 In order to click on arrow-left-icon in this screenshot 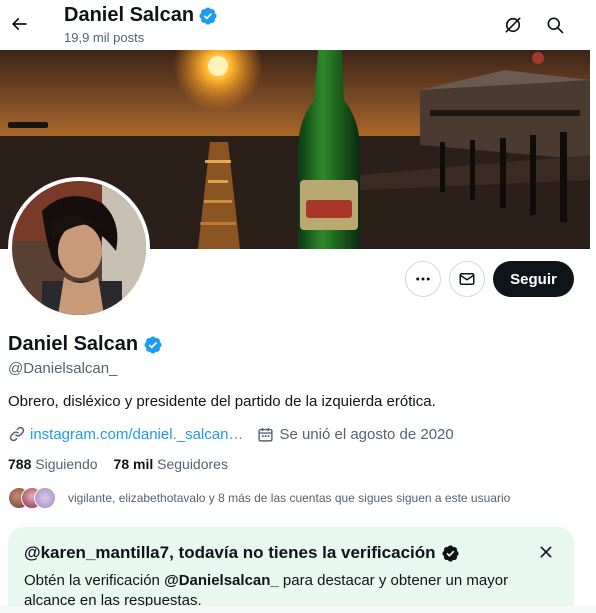, I will do `click(19, 24)`.